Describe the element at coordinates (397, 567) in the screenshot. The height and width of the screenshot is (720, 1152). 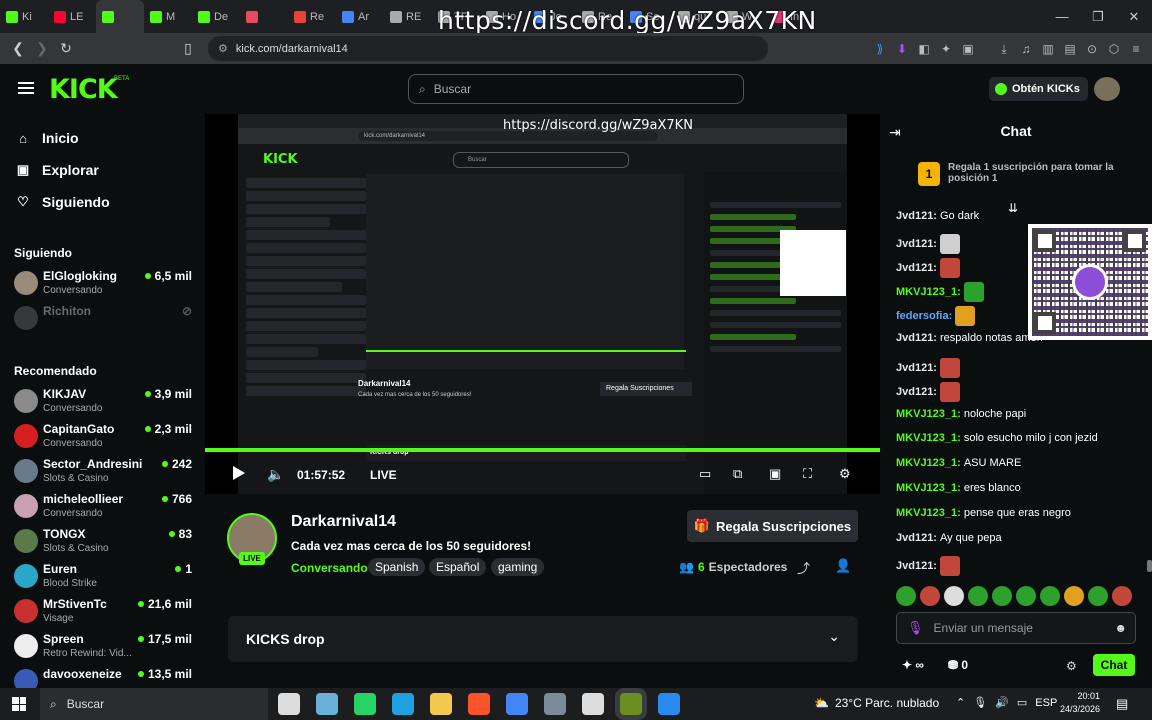
I see `tag-spanish: Spanish` at that location.